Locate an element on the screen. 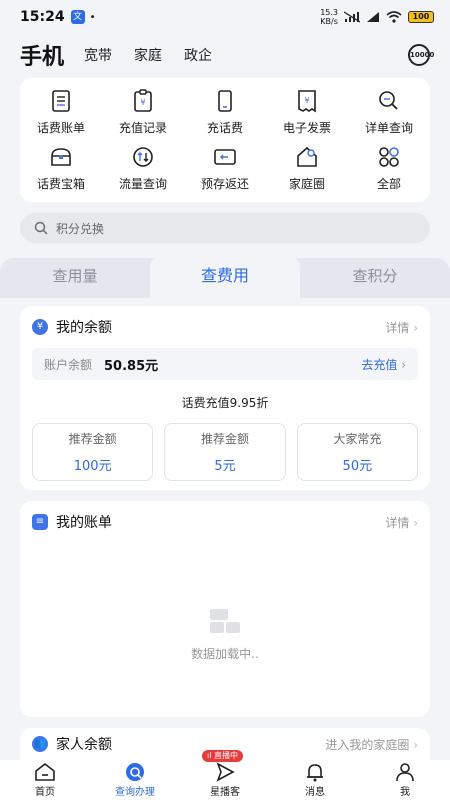 The image size is (450, 800). detail-query-icon is located at coordinates (388, 100).